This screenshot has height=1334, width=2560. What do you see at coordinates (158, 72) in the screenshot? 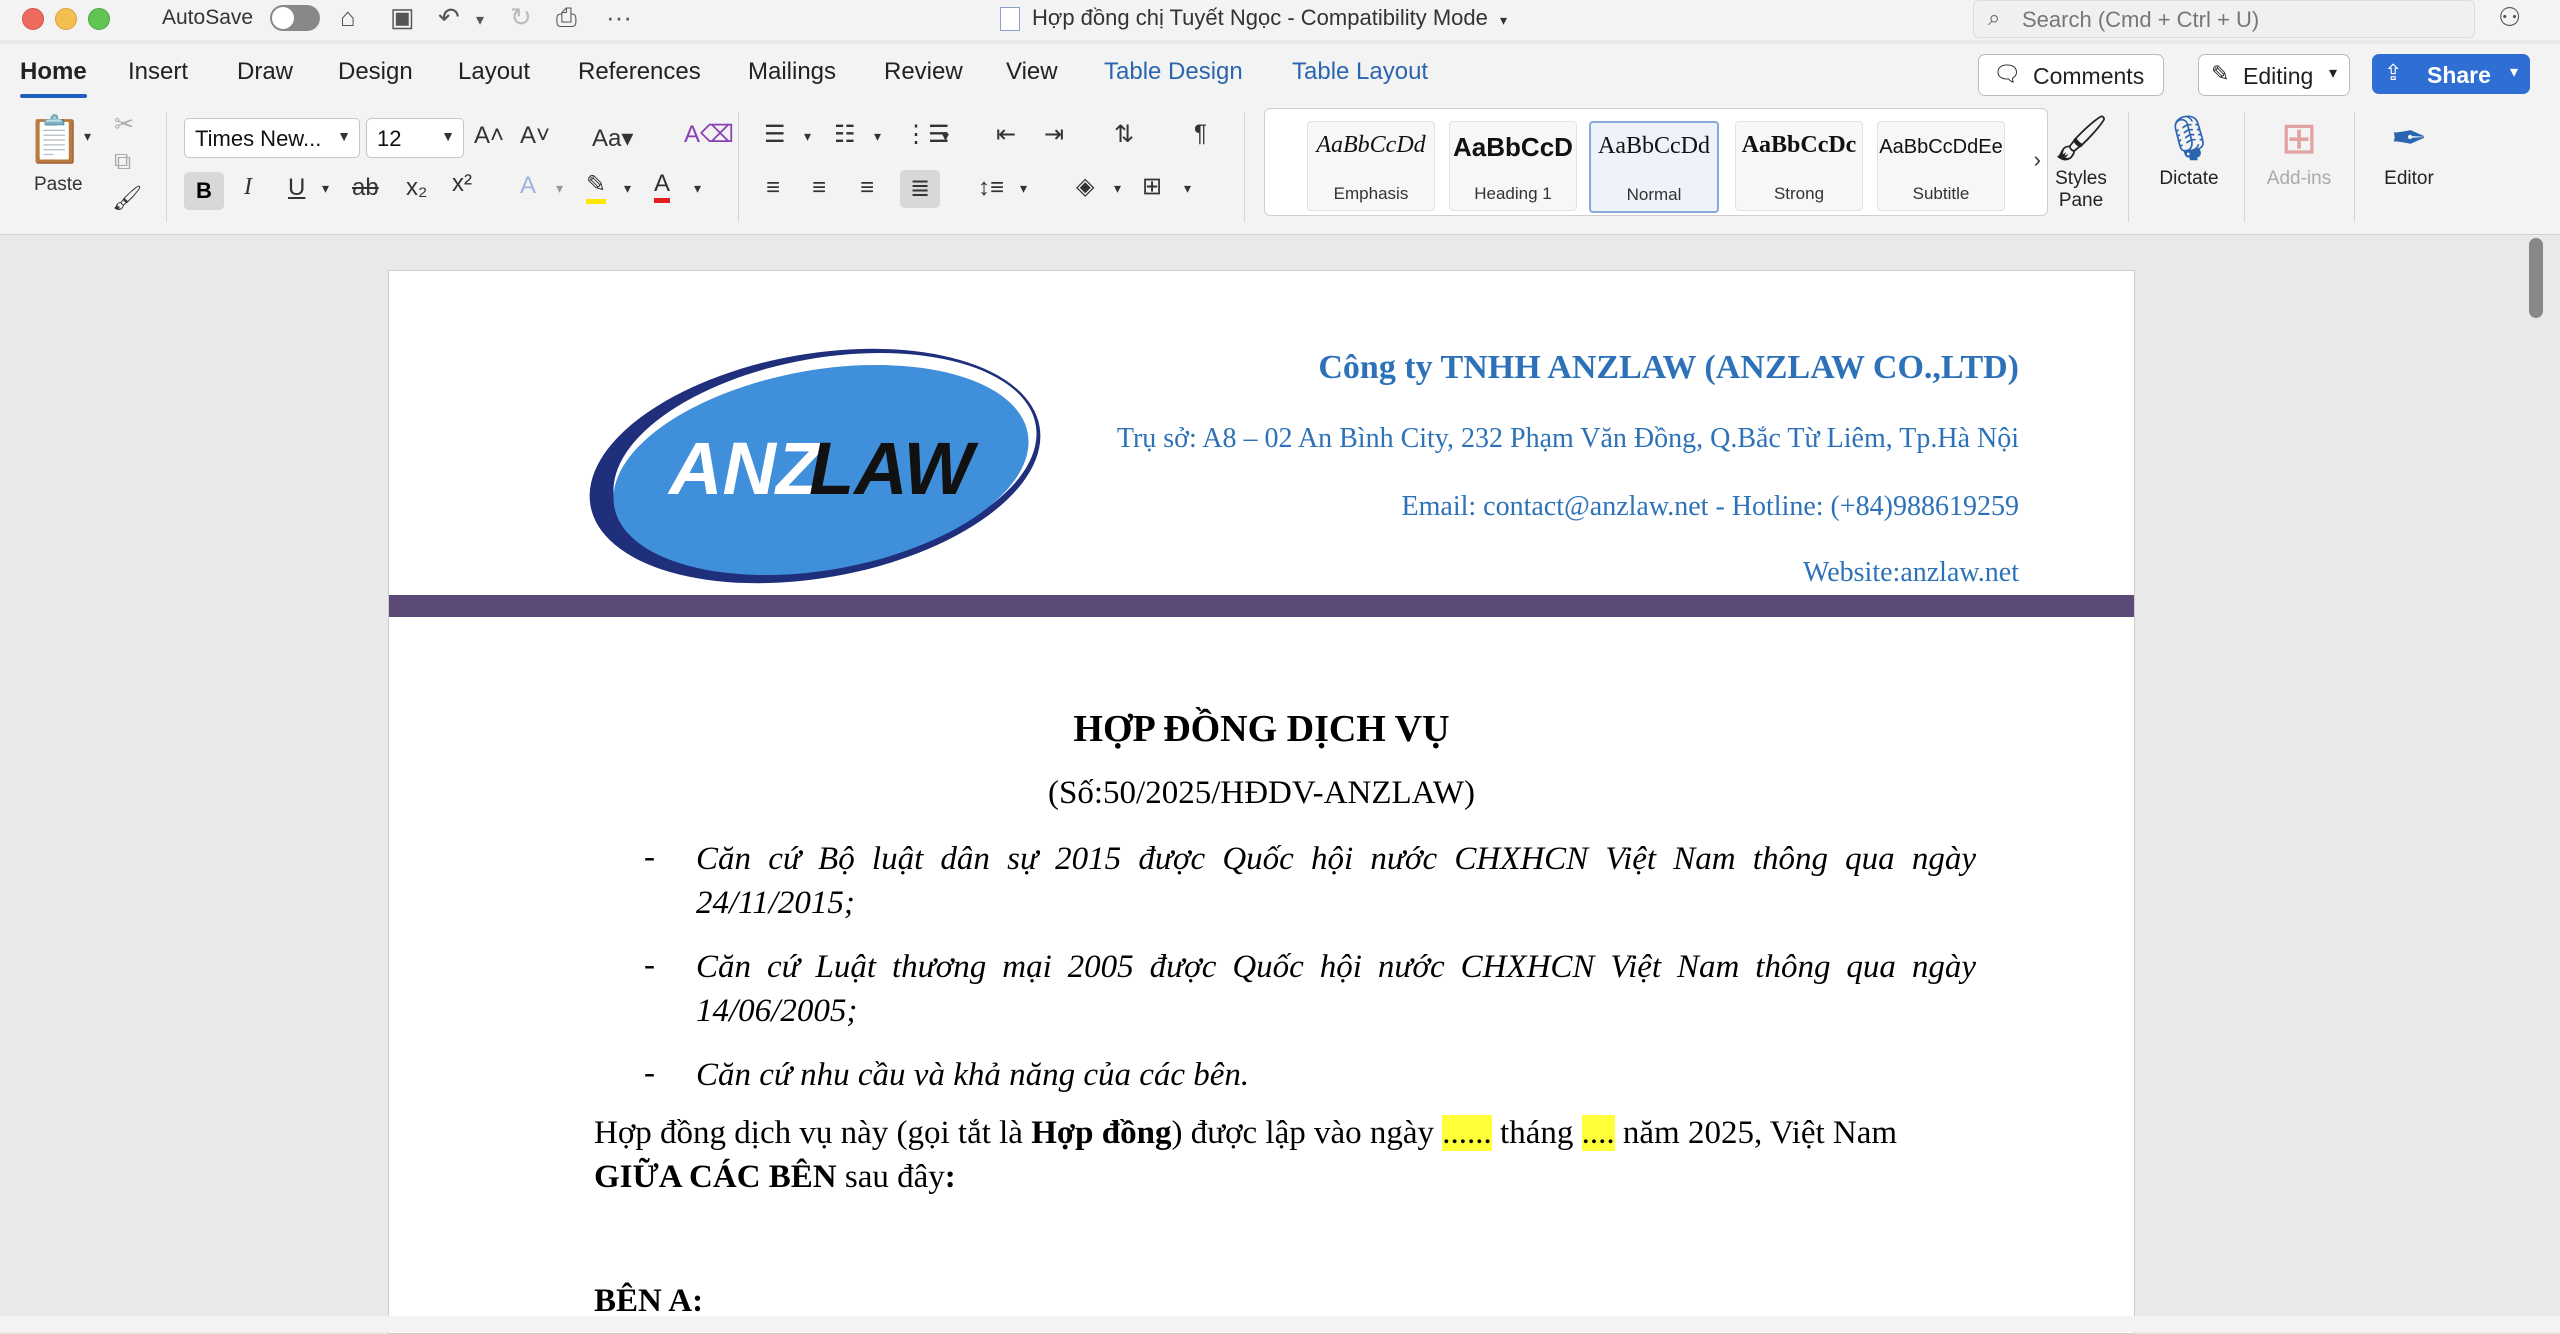
I see `tab-insert: Insert` at bounding box center [158, 72].